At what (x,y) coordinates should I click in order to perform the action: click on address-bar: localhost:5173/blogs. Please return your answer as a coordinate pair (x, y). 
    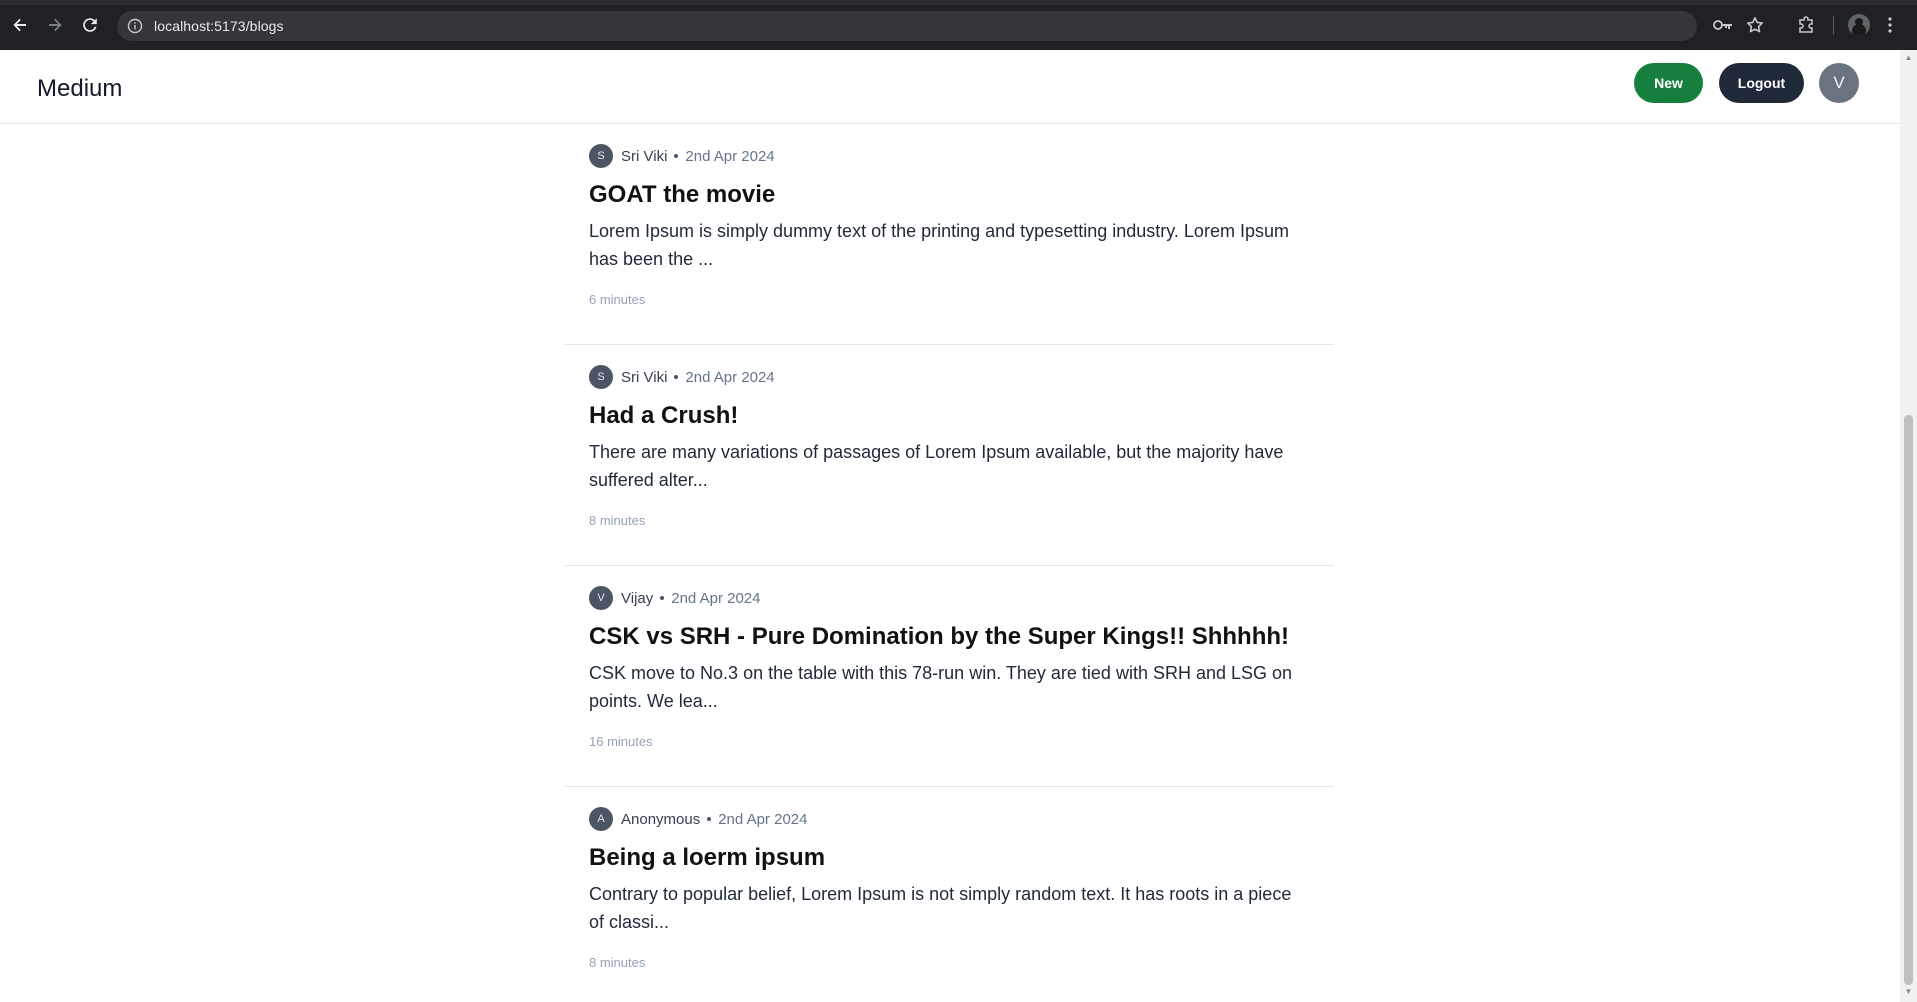
    Looking at the image, I should click on (907, 26).